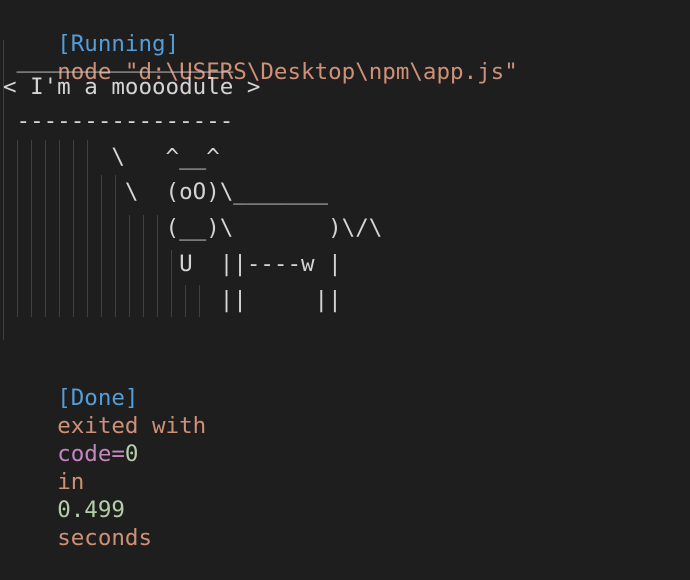  Describe the element at coordinates (172, 264) in the screenshot. I see `output-line: U ||----w |` at that location.